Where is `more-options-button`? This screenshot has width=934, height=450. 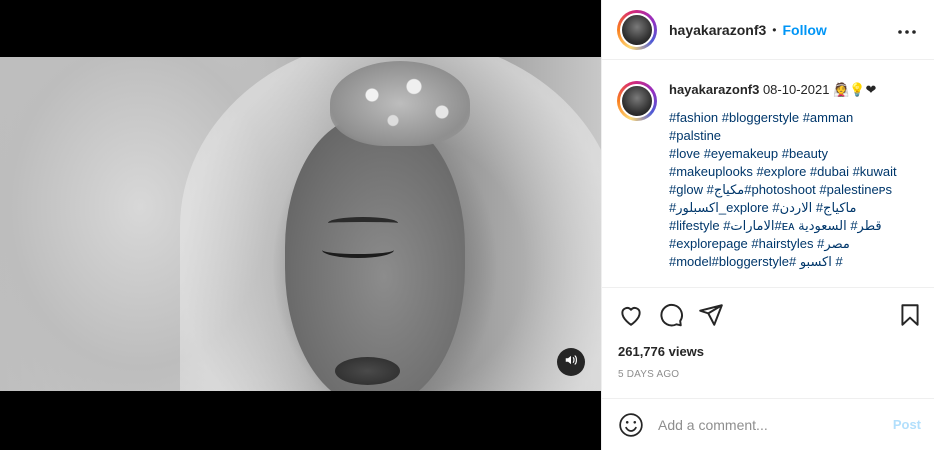
more-options-button is located at coordinates (907, 30).